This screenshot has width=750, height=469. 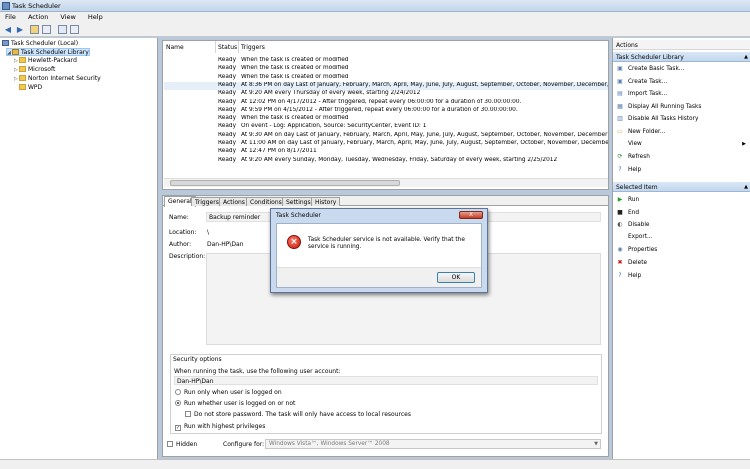 What do you see at coordinates (253, 47) in the screenshot?
I see `column-header-triggers: Triggers` at bounding box center [253, 47].